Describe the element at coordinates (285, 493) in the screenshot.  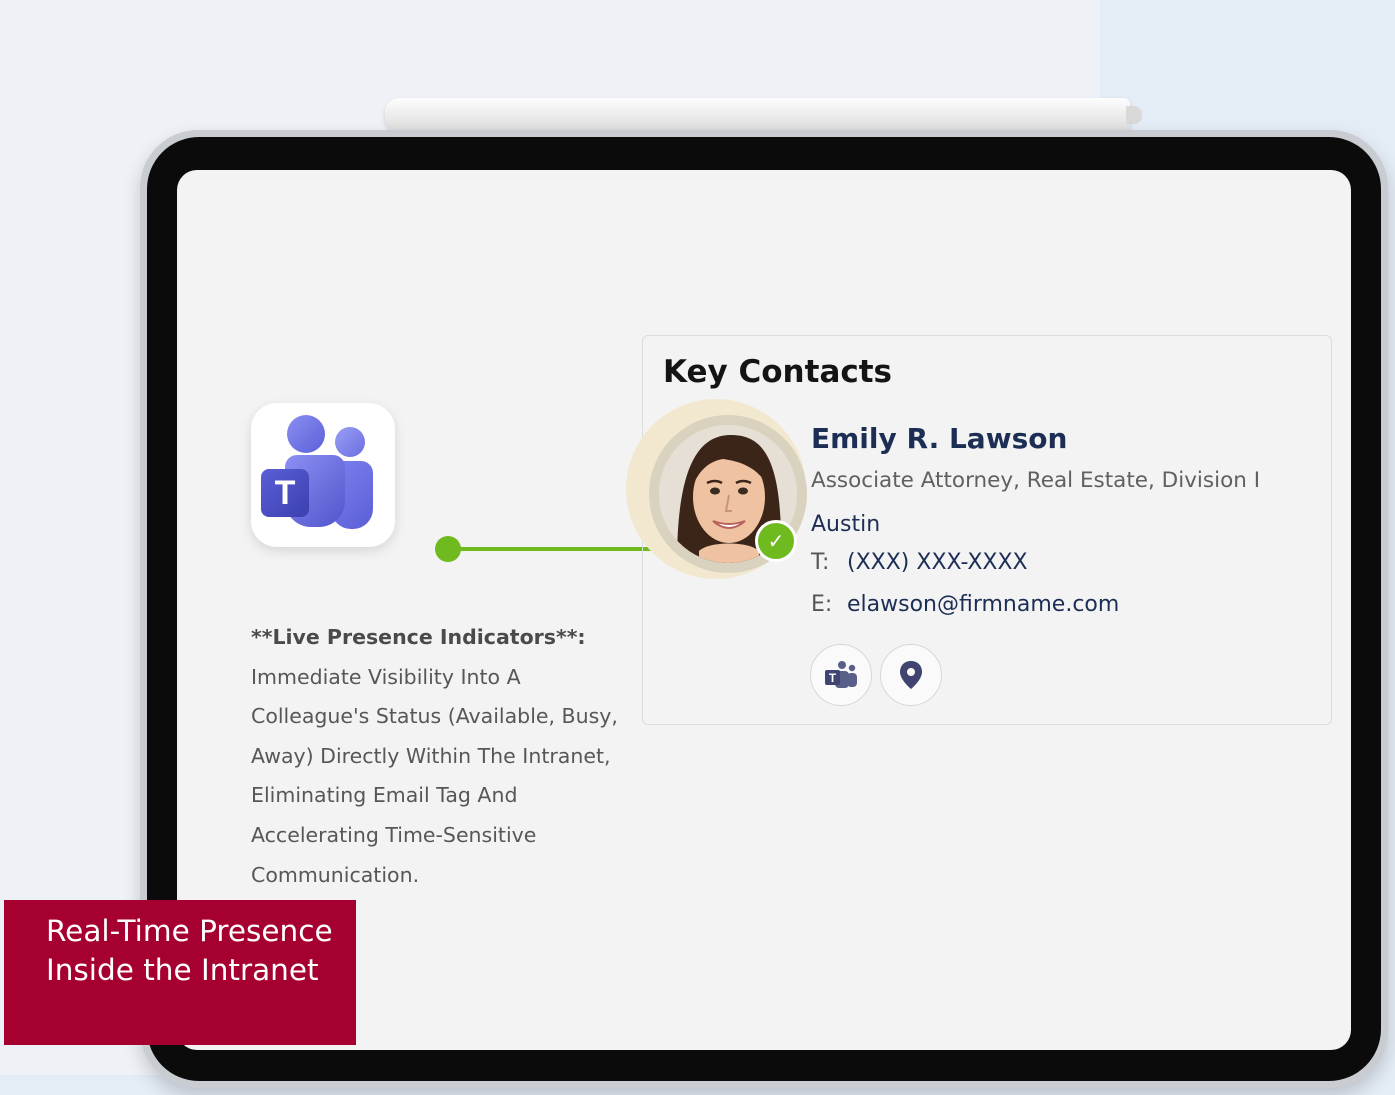
I see `teams-t-logo: T` at that location.